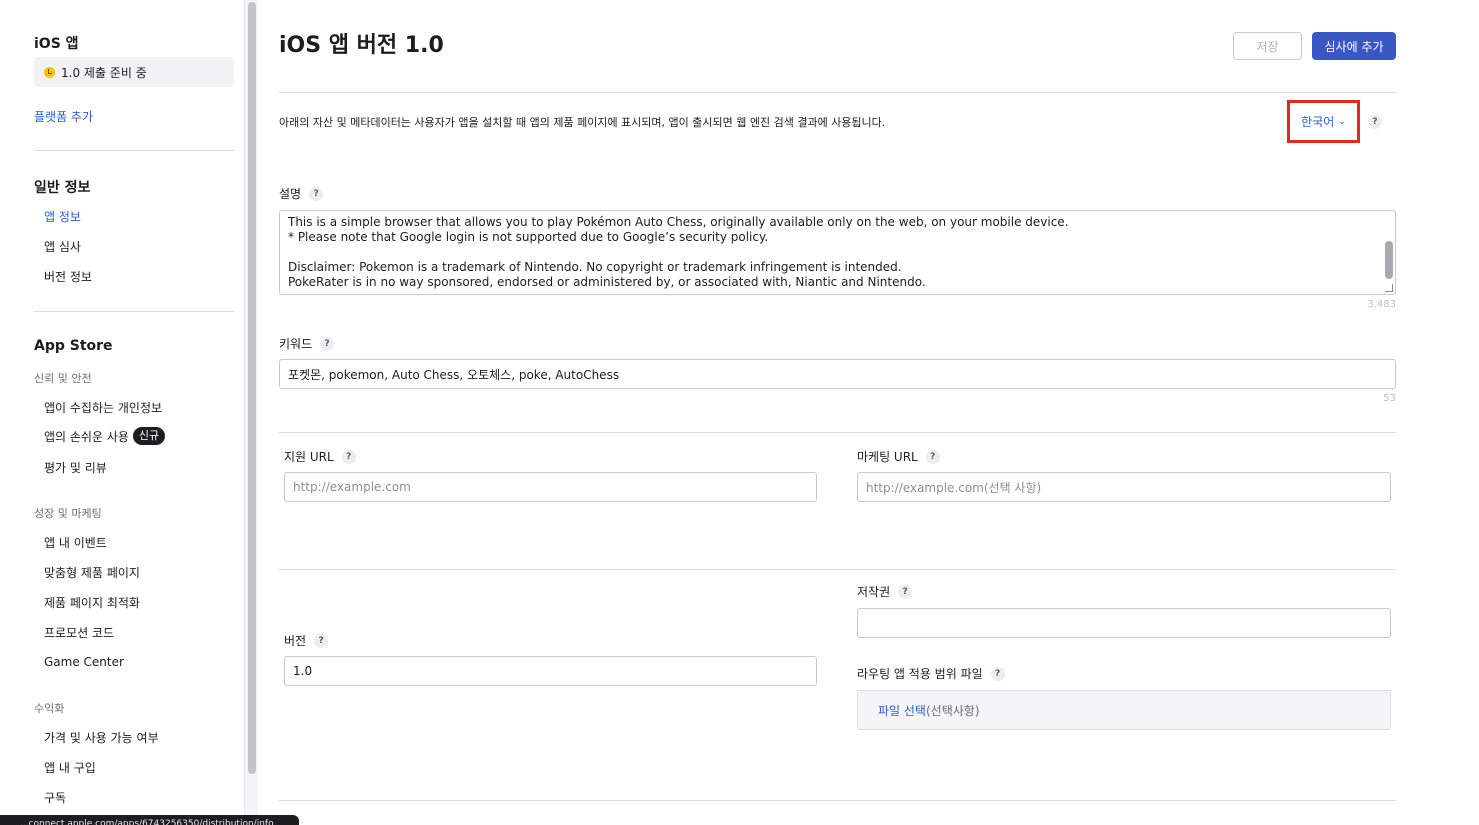  I want to click on choose-file-link: 파일 선택, so click(902, 710).